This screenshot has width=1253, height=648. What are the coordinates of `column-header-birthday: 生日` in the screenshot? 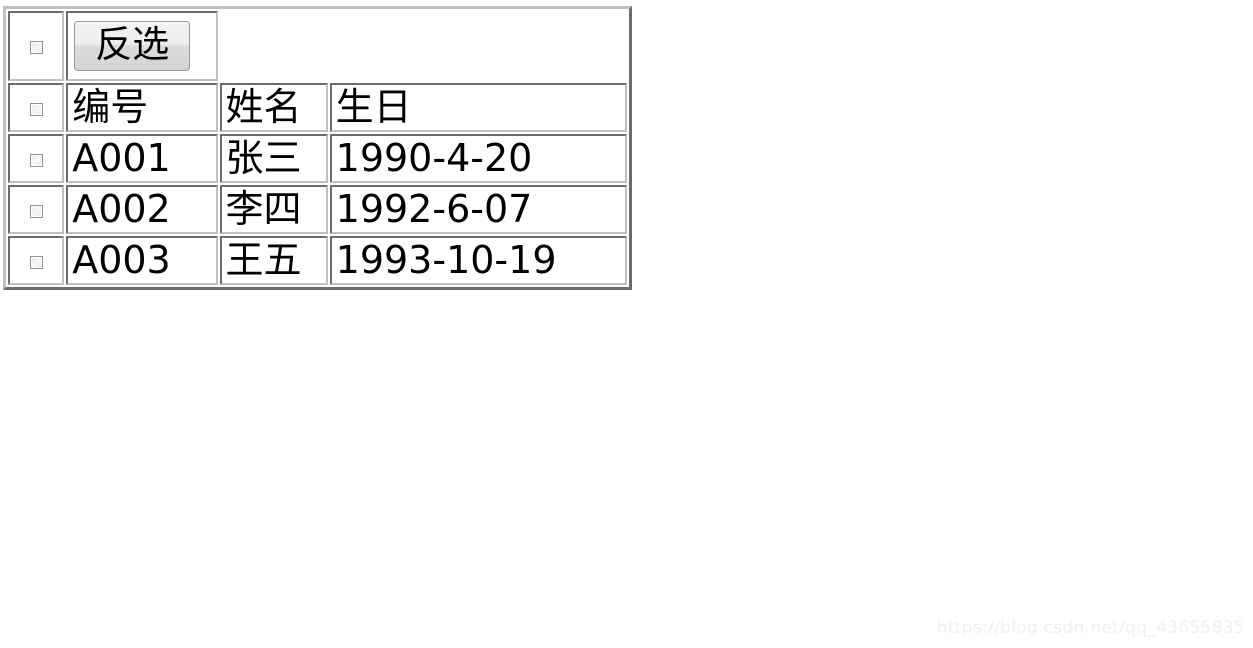 It's located at (478, 108).